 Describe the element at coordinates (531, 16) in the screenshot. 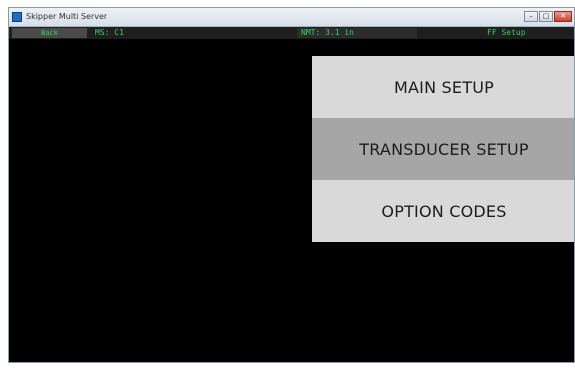

I see `minimize-button: –` at that location.